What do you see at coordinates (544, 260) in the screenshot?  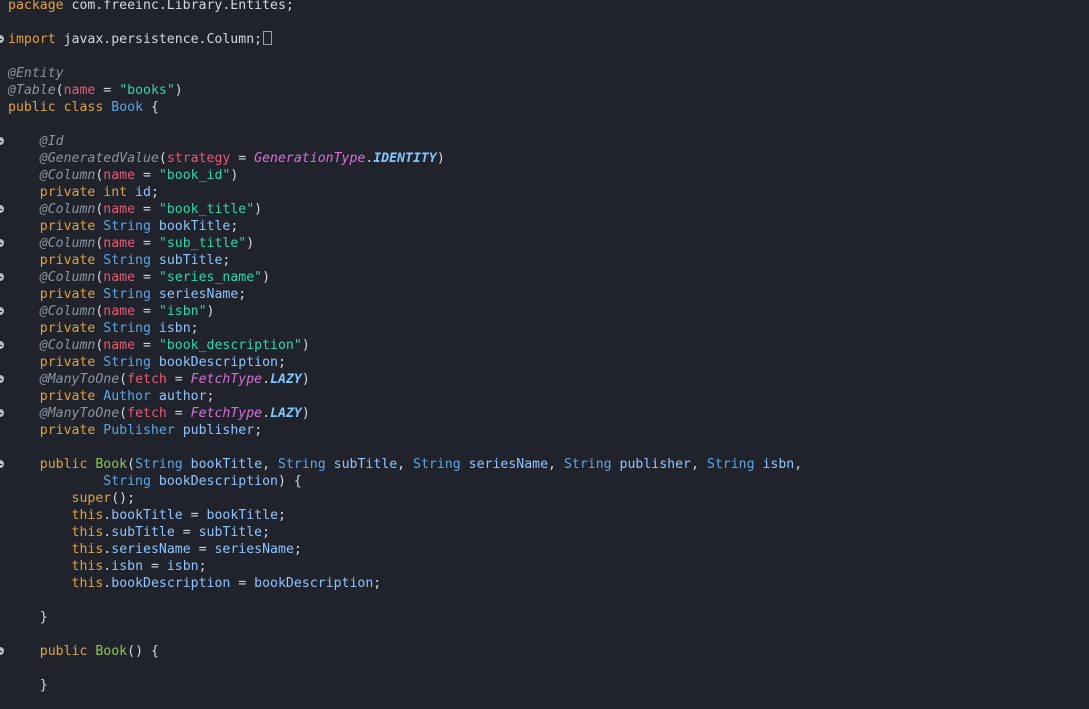 I see `code-line: private String subTitle;` at bounding box center [544, 260].